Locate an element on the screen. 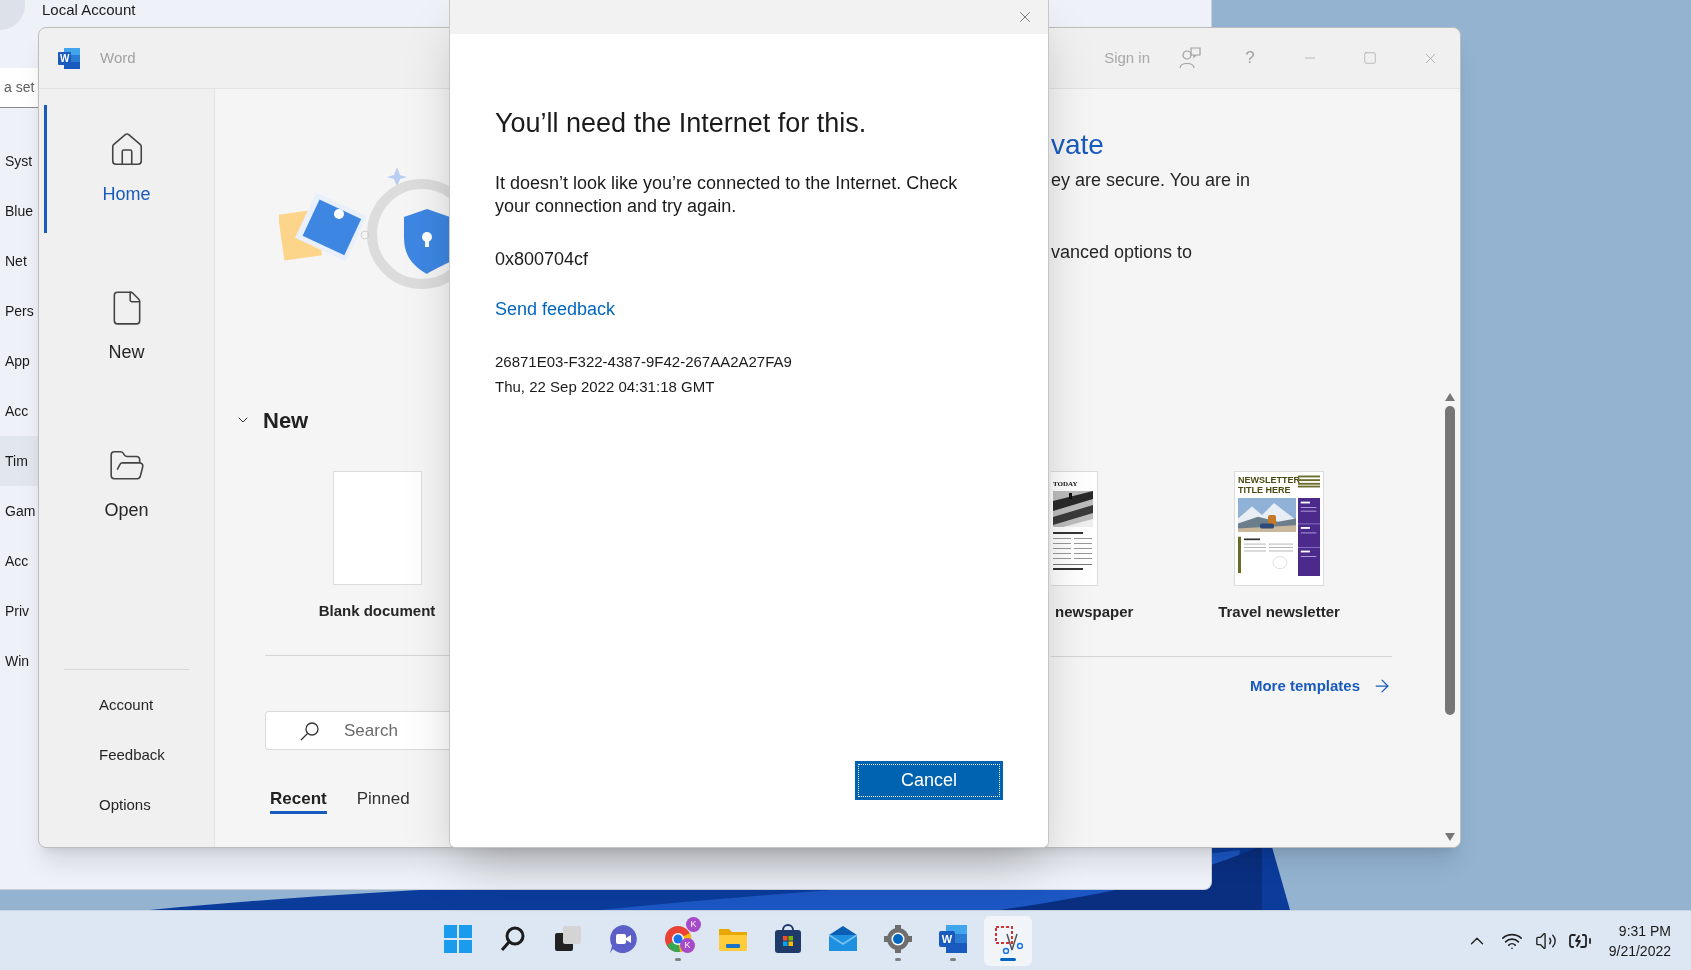  snipping-scissors-icon is located at coordinates (1008, 939).